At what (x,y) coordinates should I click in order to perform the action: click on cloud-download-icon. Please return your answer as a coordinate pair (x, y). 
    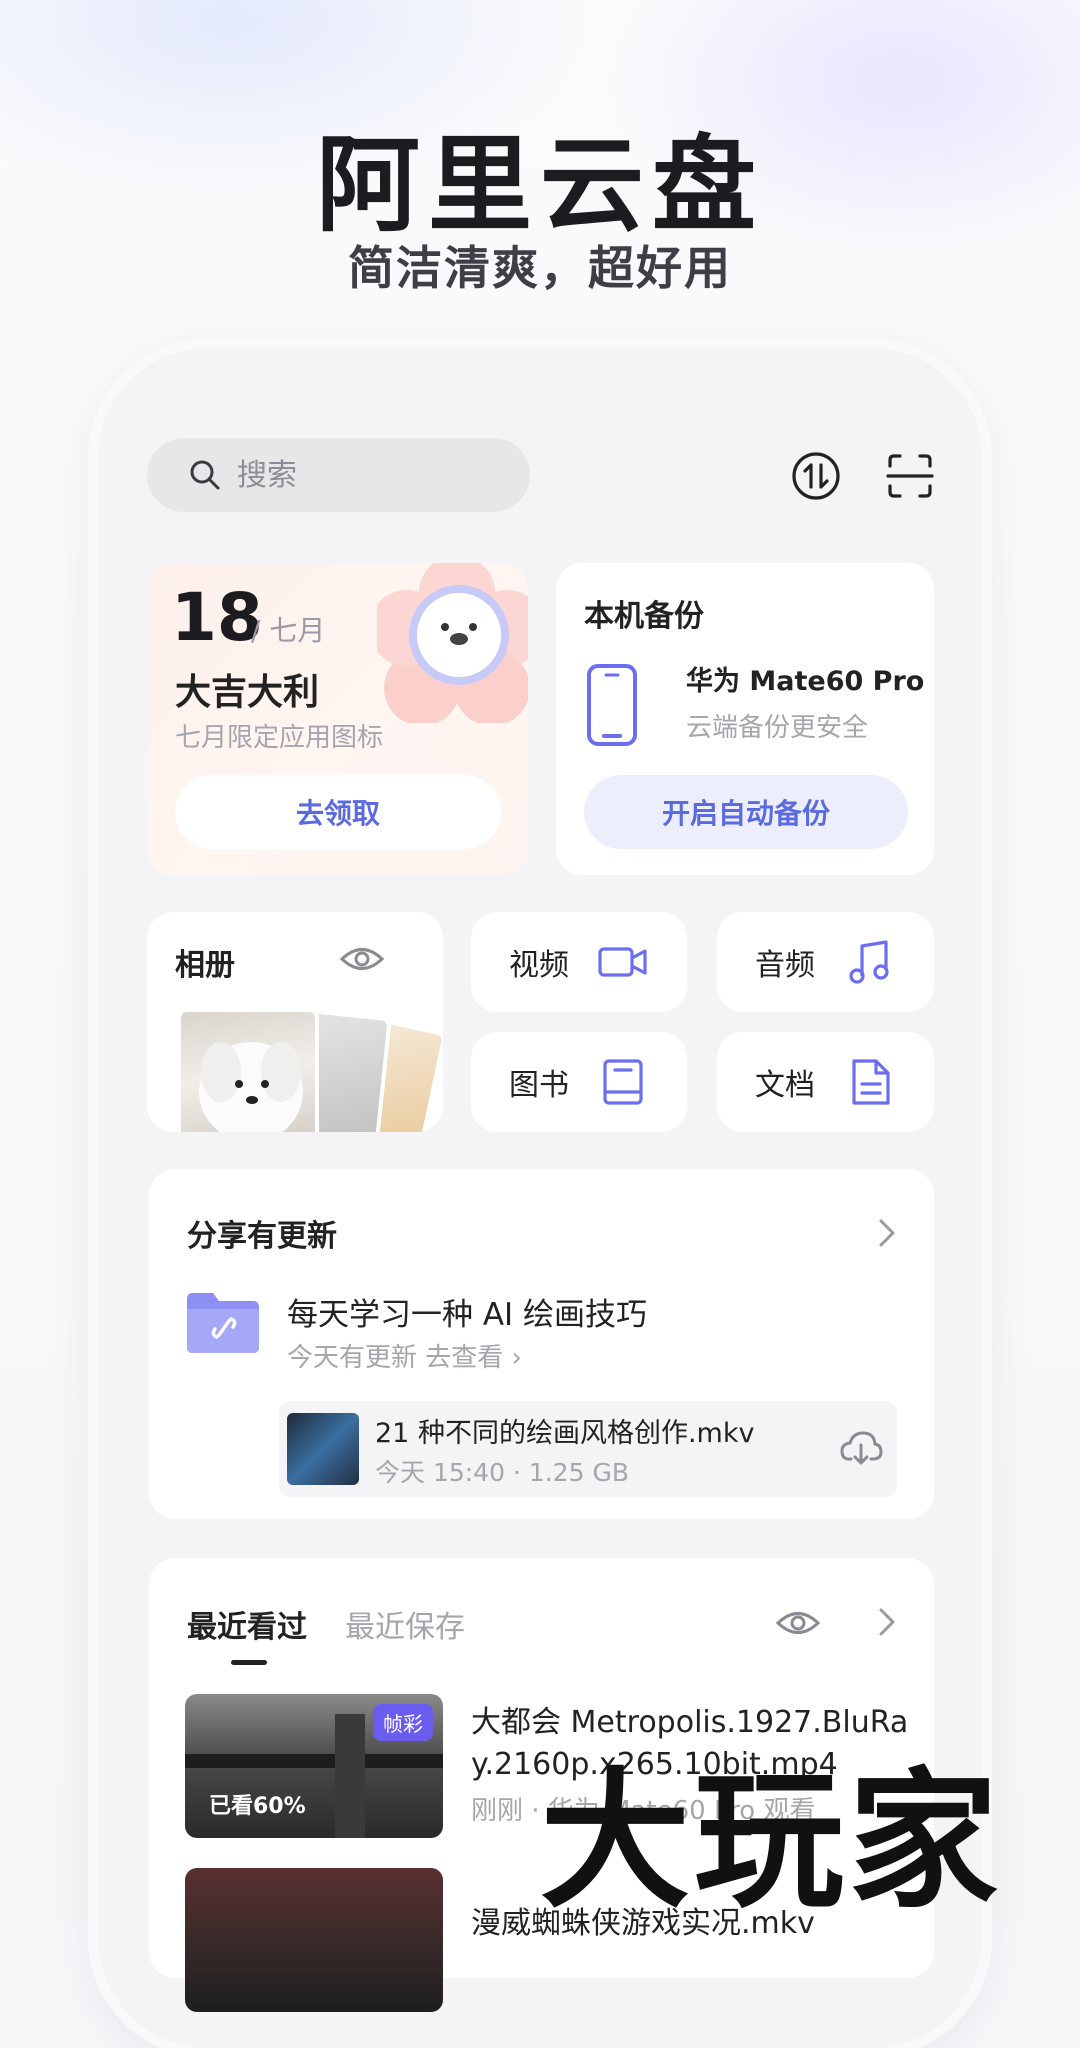
    Looking at the image, I should click on (861, 1448).